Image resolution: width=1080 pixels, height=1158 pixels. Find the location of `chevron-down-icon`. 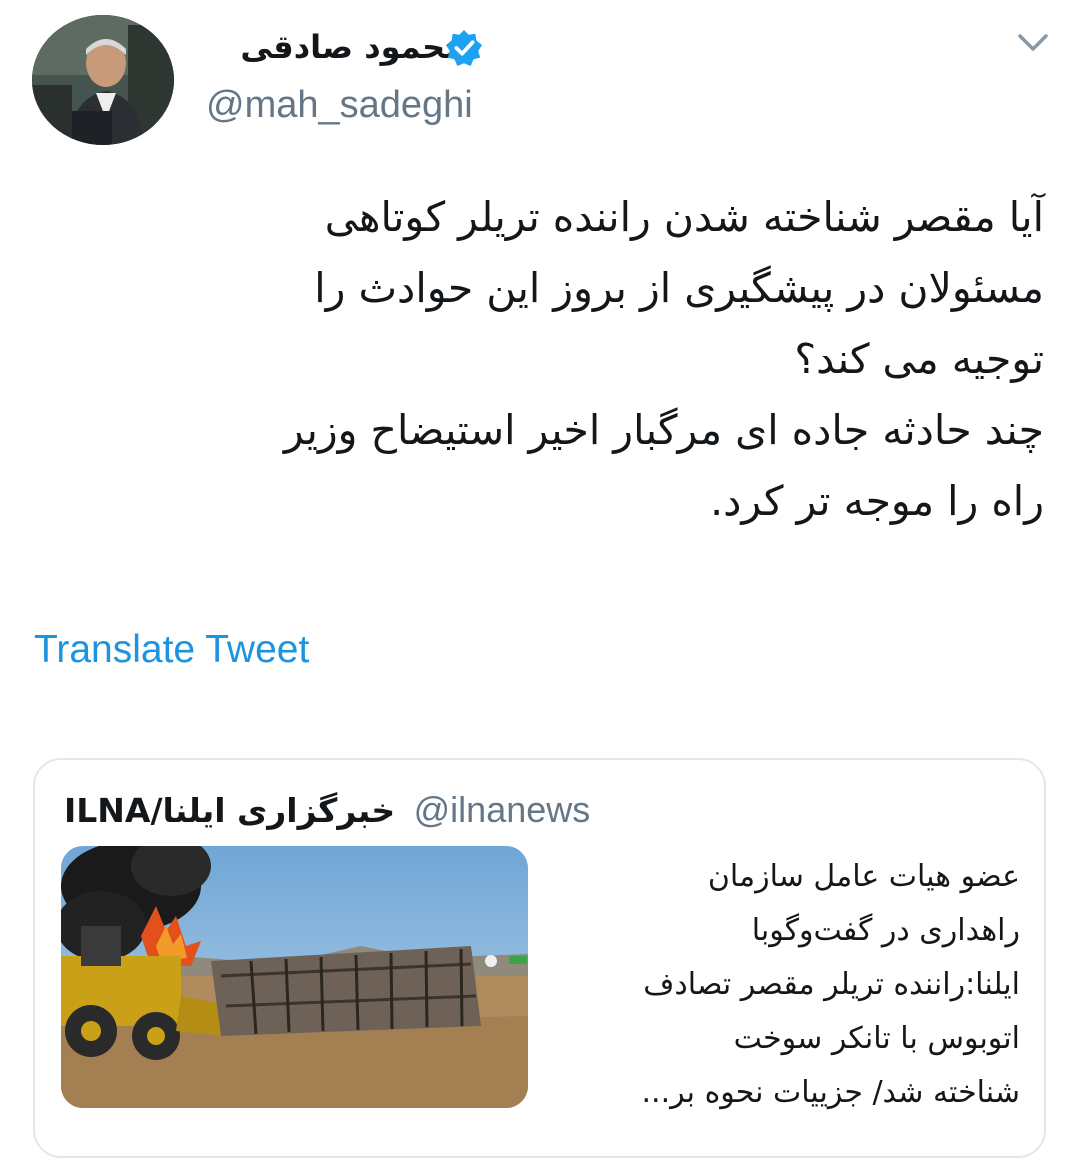

chevron-down-icon is located at coordinates (1033, 43).